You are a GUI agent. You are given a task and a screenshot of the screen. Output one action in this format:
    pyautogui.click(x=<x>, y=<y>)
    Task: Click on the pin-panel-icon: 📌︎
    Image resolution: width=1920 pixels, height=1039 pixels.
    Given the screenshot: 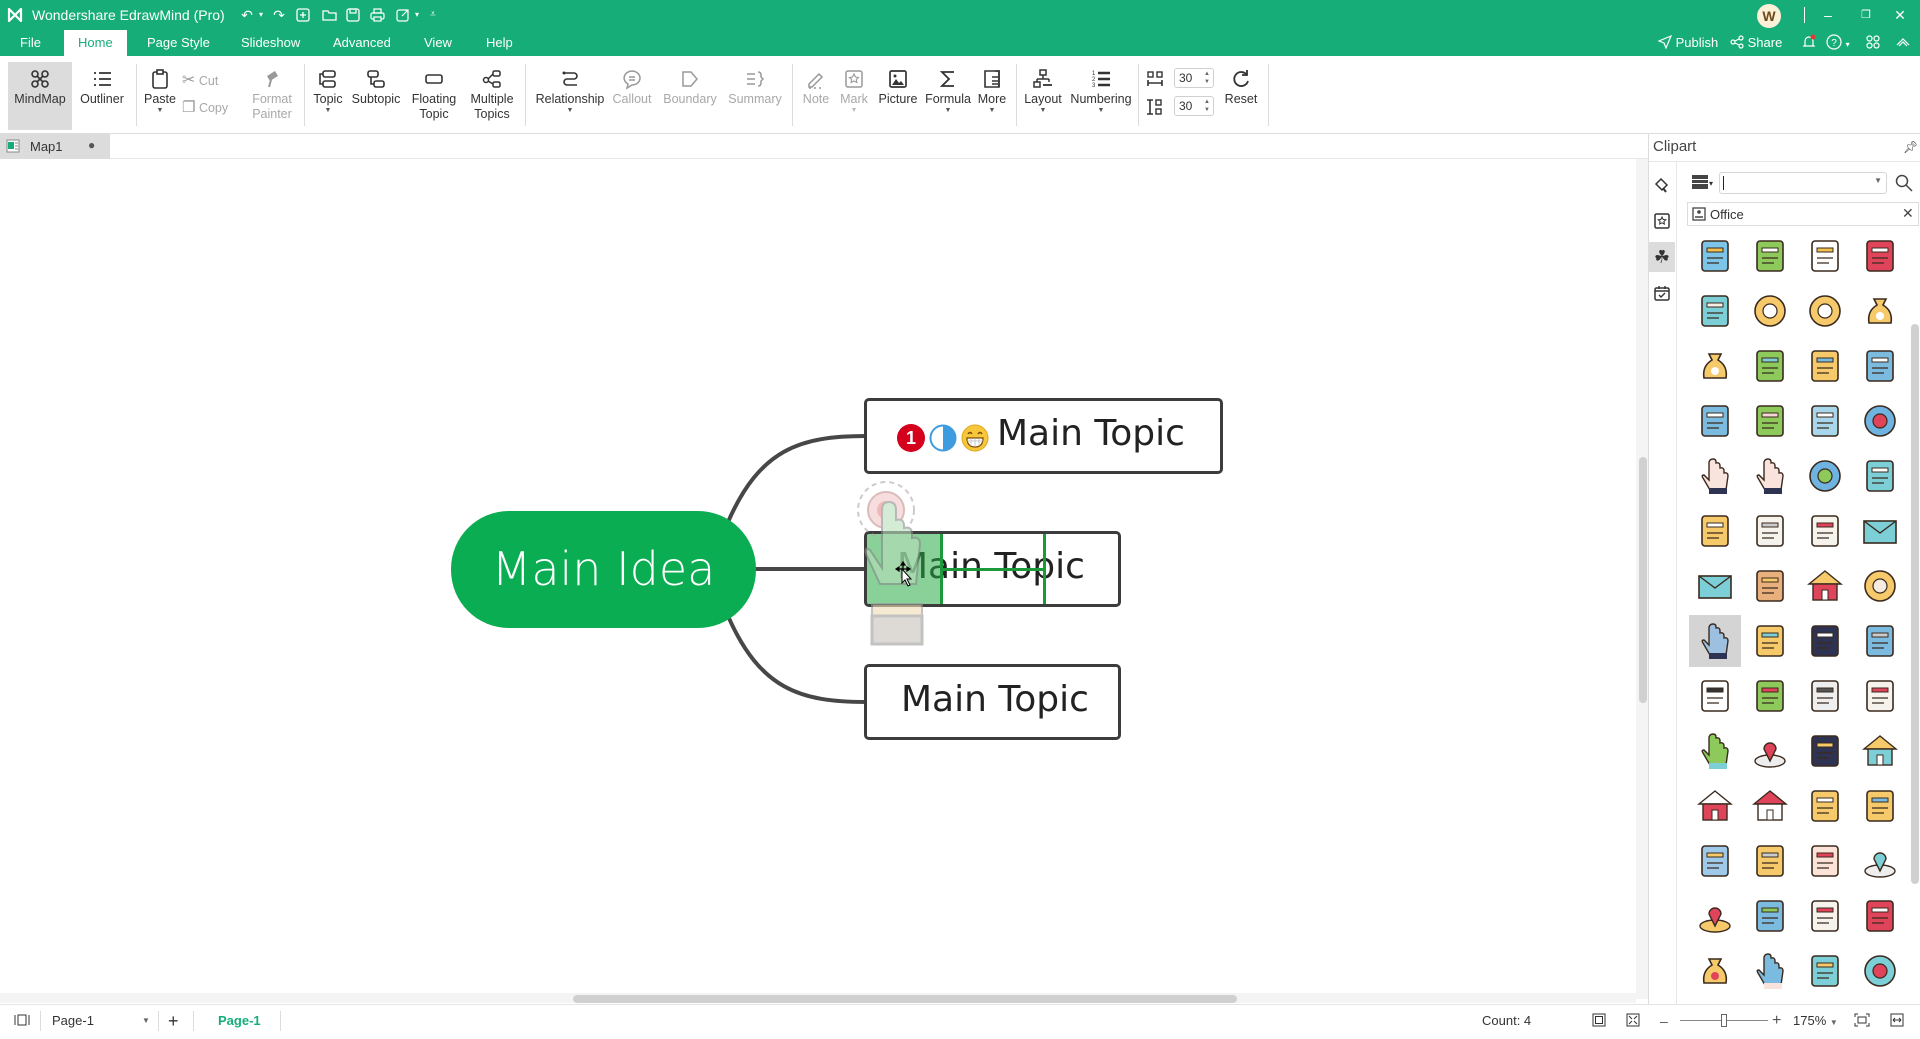 What is the action you would take?
    pyautogui.click(x=1910, y=147)
    